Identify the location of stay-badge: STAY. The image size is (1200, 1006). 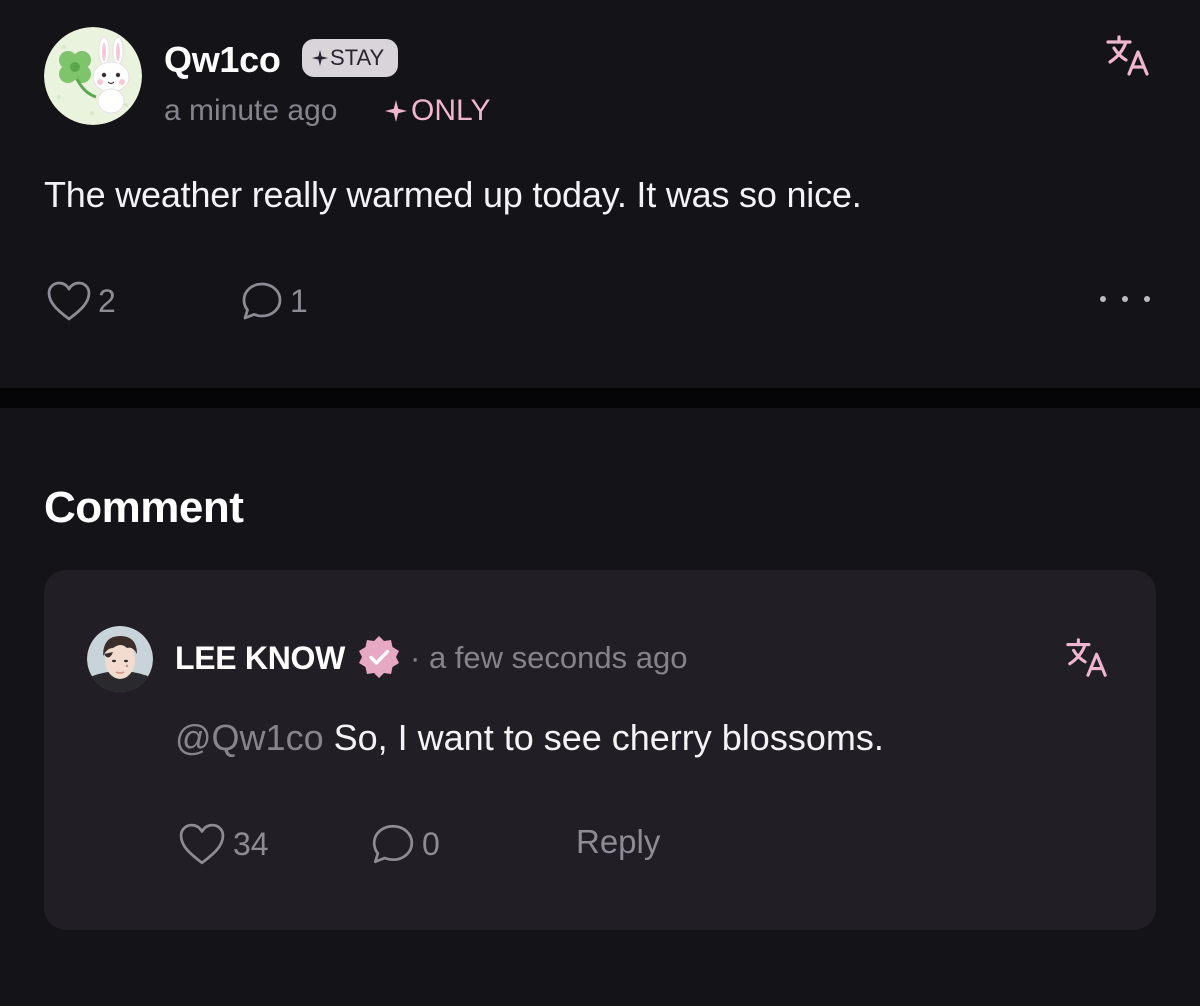
(350, 58).